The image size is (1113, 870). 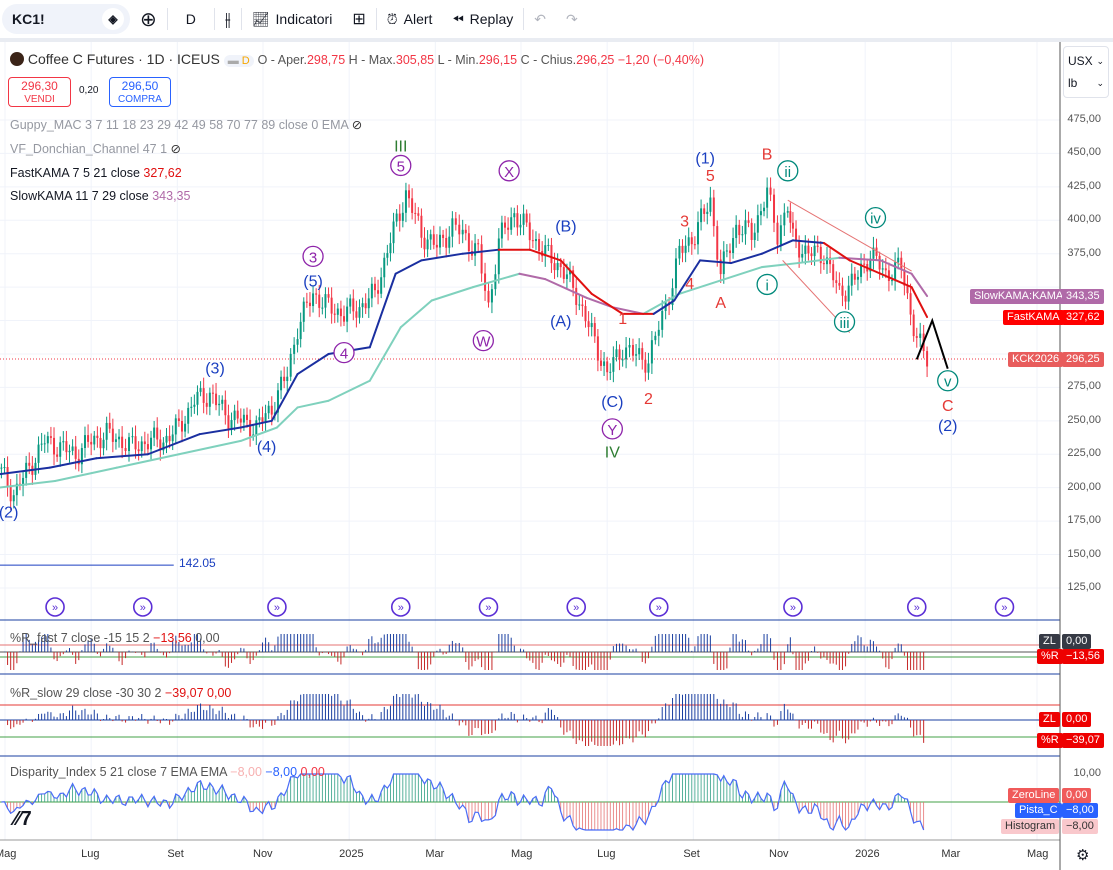 I want to click on wave-label: iv, so click(x=875, y=219).